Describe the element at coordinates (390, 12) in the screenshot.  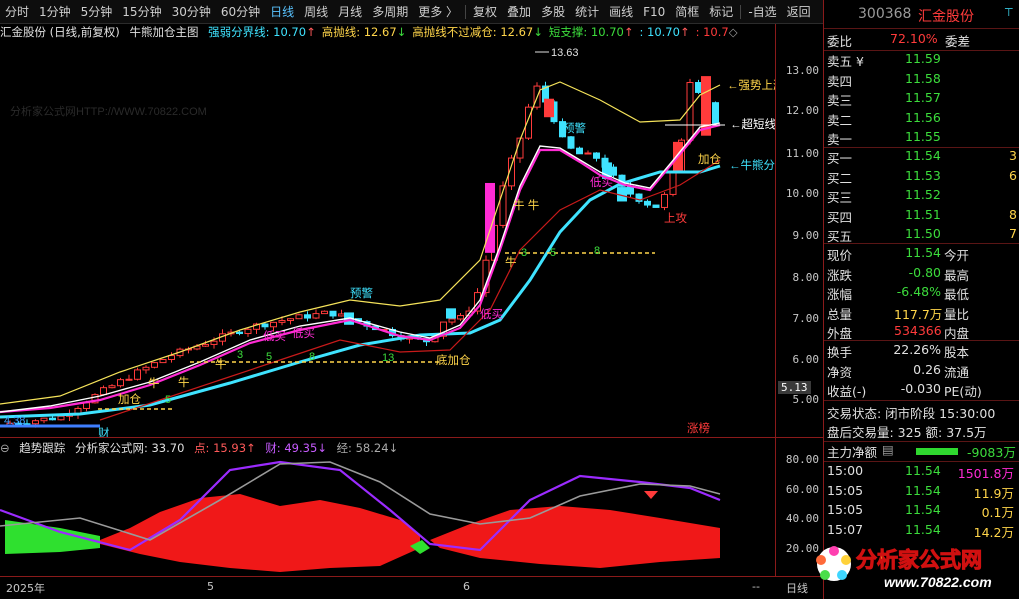
I see `toolbar-item-9: 多周期` at that location.